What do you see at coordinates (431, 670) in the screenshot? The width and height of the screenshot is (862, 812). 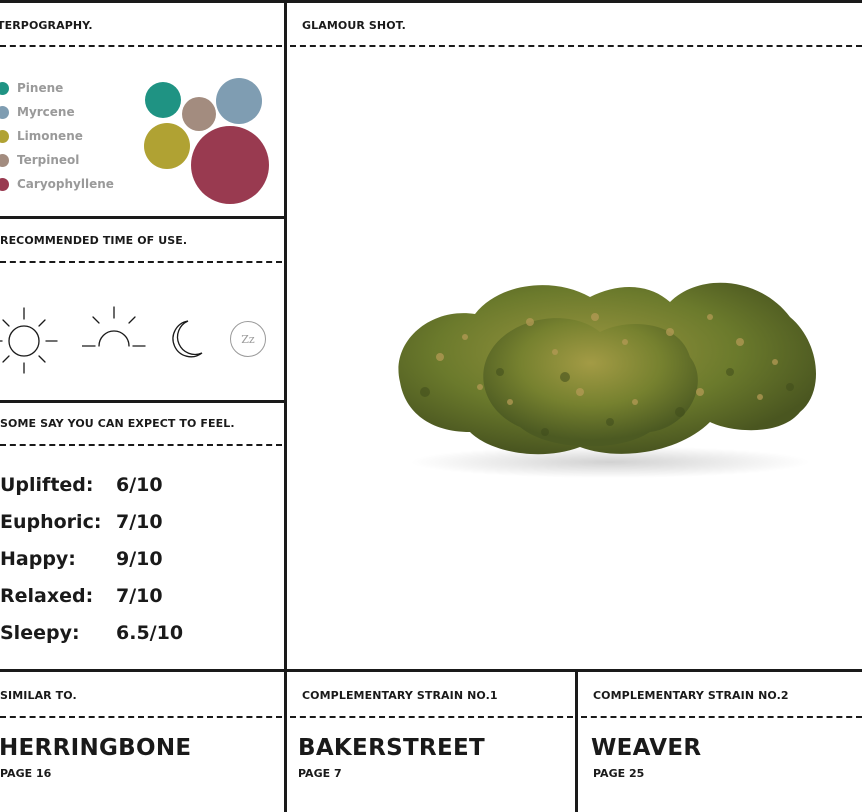 I see `bottom-section-rule` at bounding box center [431, 670].